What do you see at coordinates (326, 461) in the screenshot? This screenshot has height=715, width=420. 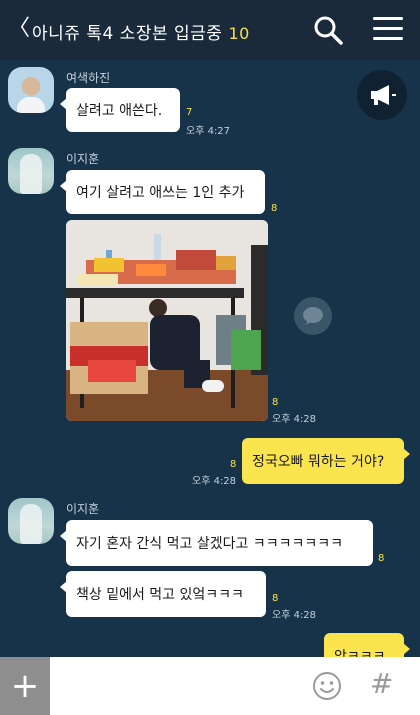 I see `message-bubble: 정국오빠 뭐하는 거야?` at bounding box center [326, 461].